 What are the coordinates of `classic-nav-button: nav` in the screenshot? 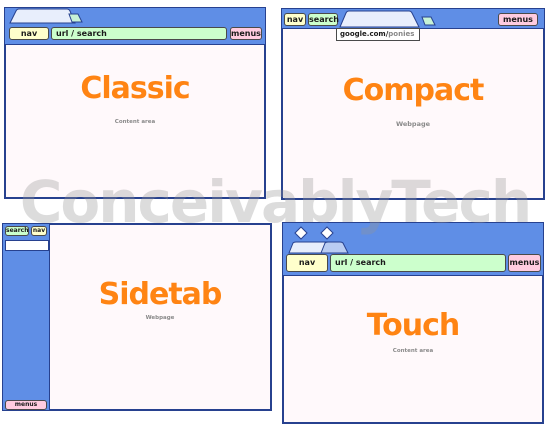 It's located at (29, 33).